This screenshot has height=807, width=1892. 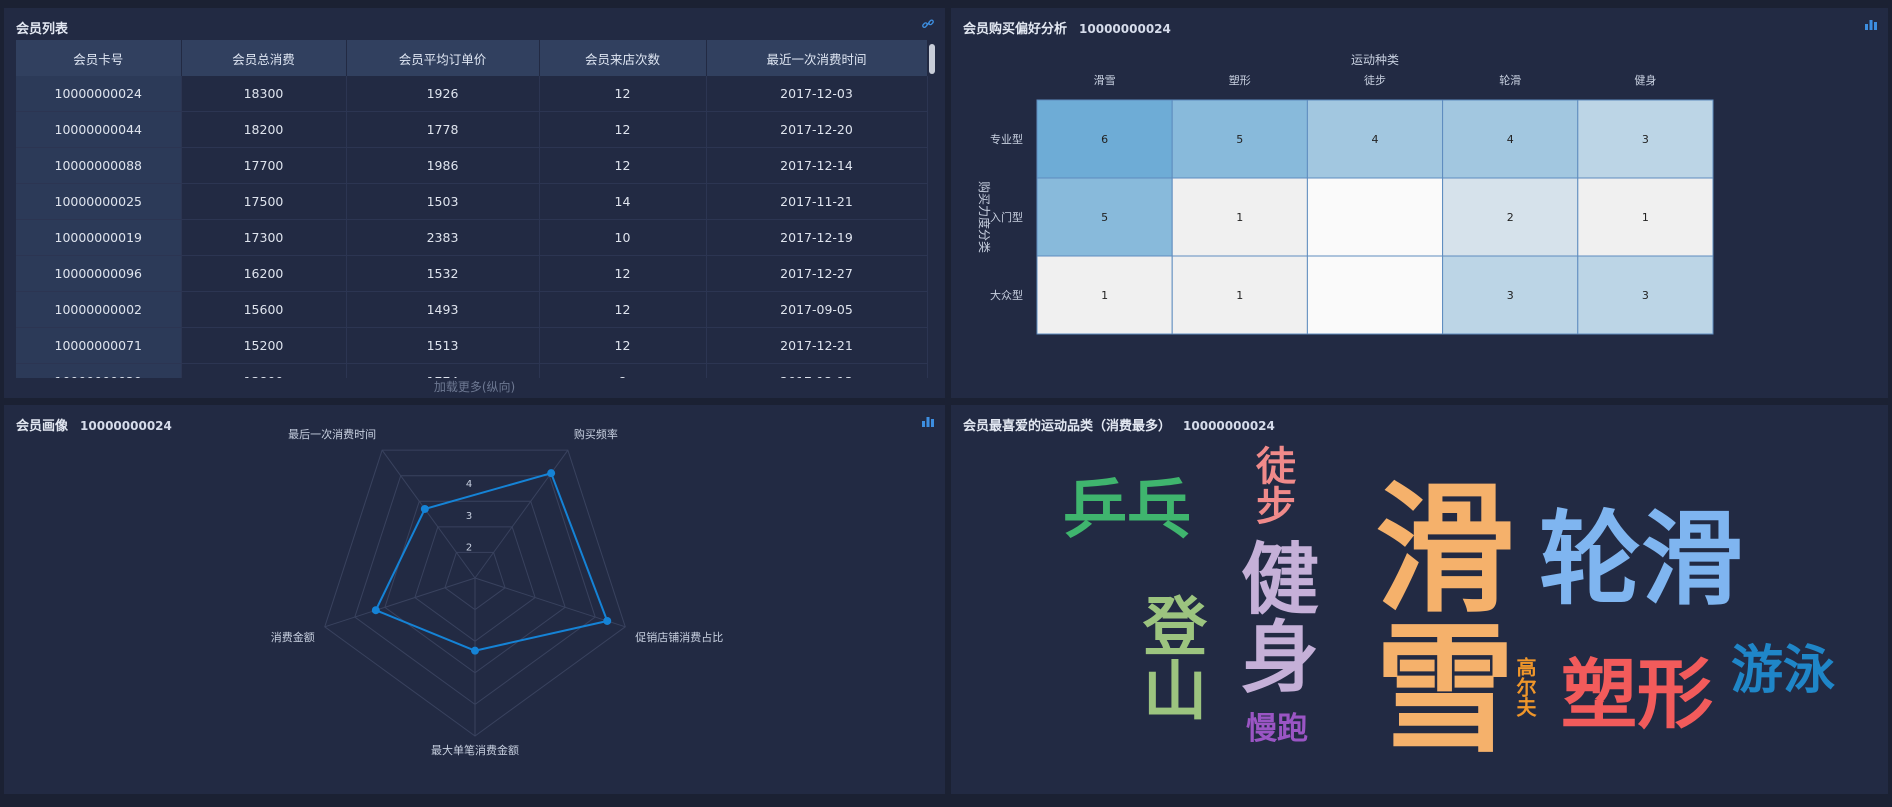 What do you see at coordinates (623, 58) in the screenshot?
I see `column-header-visits: 会员来店次数` at bounding box center [623, 58].